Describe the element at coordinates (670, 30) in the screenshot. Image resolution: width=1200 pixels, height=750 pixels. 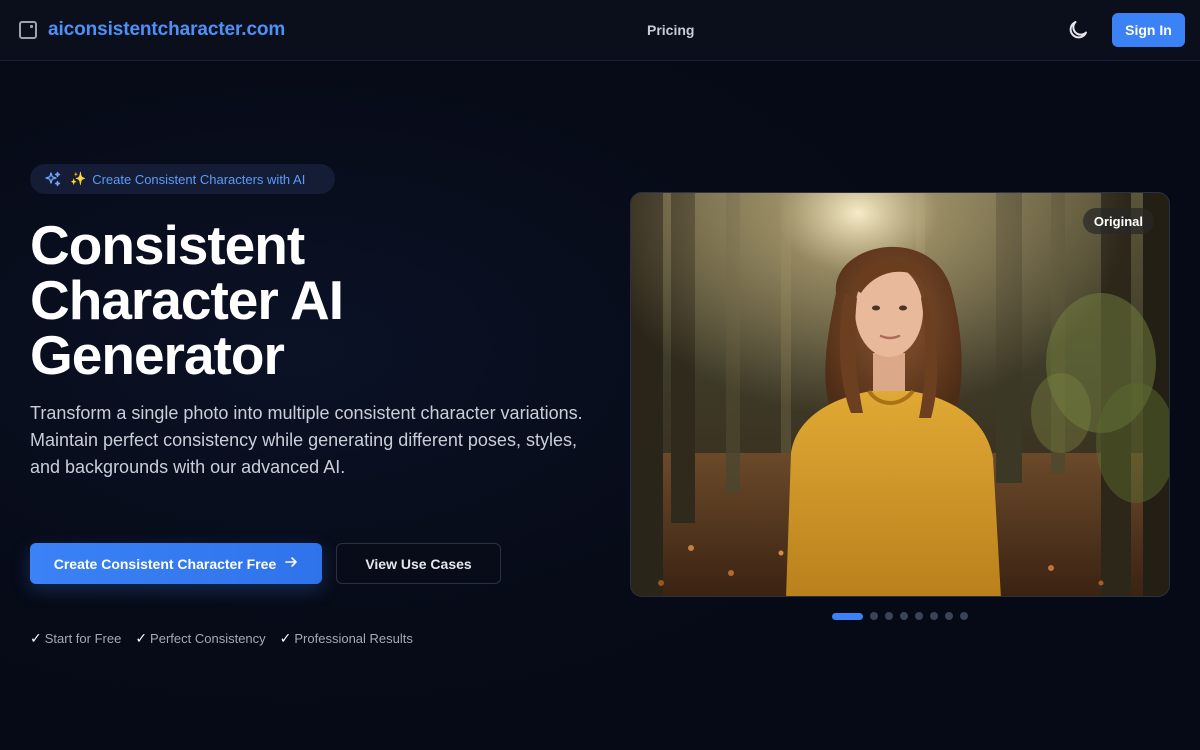
I see `nav-pricing-link: Pricing` at that location.